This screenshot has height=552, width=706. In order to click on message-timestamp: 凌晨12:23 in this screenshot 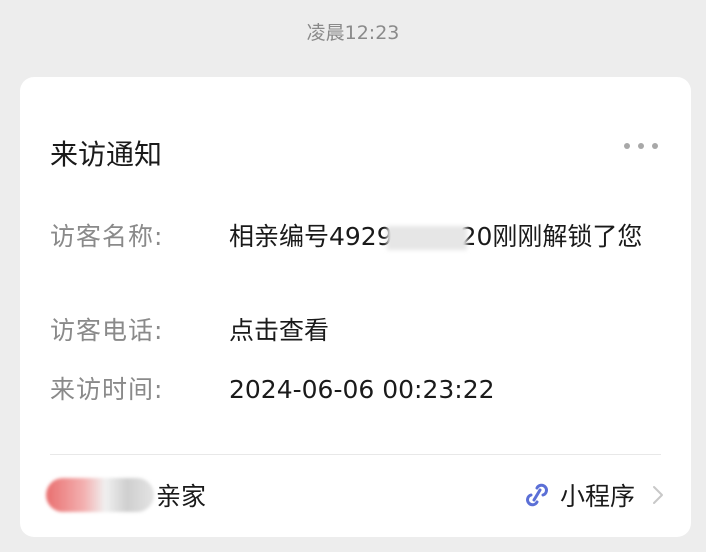, I will do `click(353, 33)`.